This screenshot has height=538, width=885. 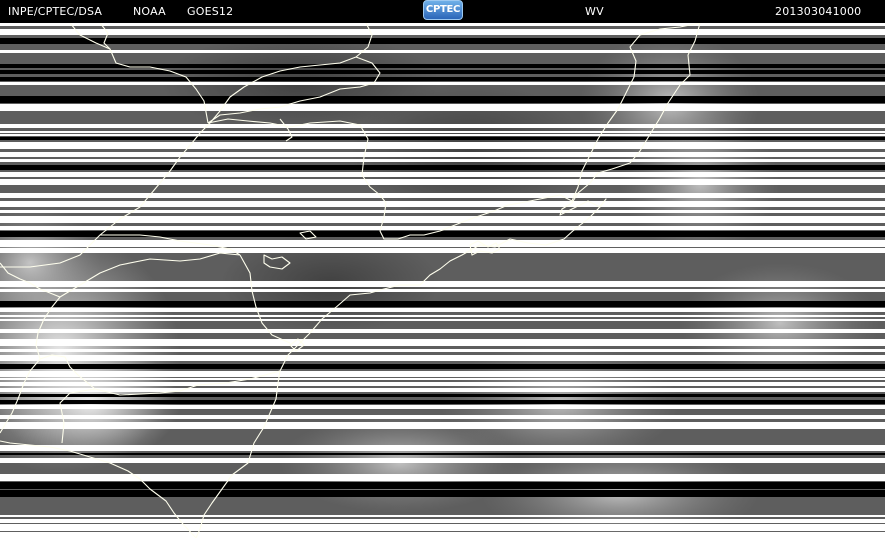 What do you see at coordinates (210, 11) in the screenshot?
I see `satellite-label: GOES12` at bounding box center [210, 11].